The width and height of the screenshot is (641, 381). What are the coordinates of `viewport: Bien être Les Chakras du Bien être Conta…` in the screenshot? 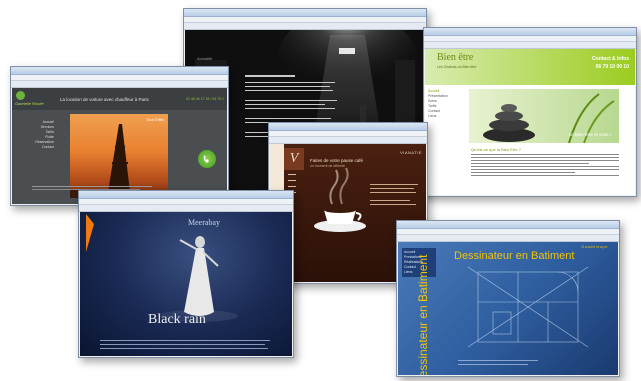 It's located at (530, 122).